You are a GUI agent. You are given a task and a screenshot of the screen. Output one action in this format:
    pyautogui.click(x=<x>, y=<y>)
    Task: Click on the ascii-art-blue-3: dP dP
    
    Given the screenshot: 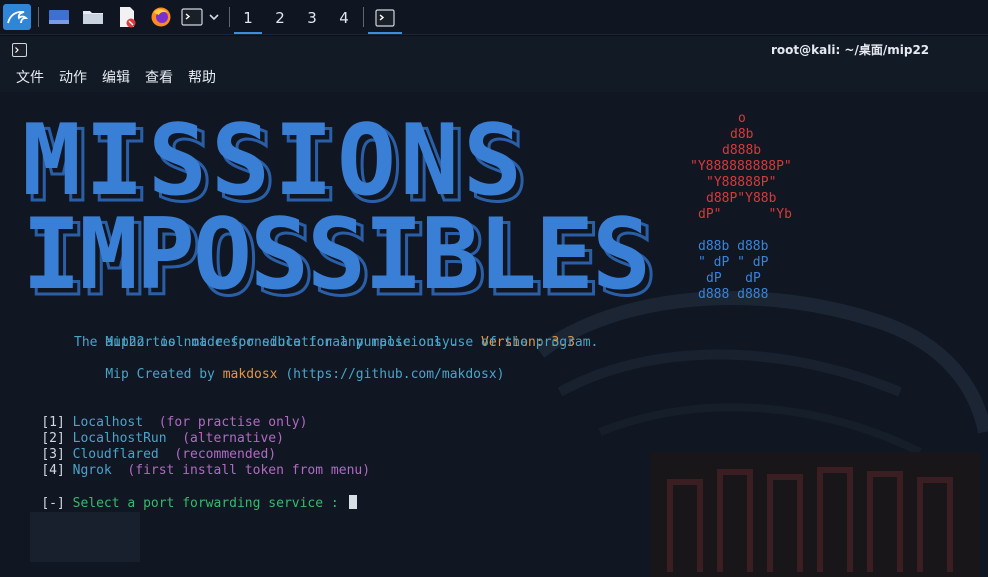 What is the action you would take?
    pyautogui.click(x=733, y=278)
    